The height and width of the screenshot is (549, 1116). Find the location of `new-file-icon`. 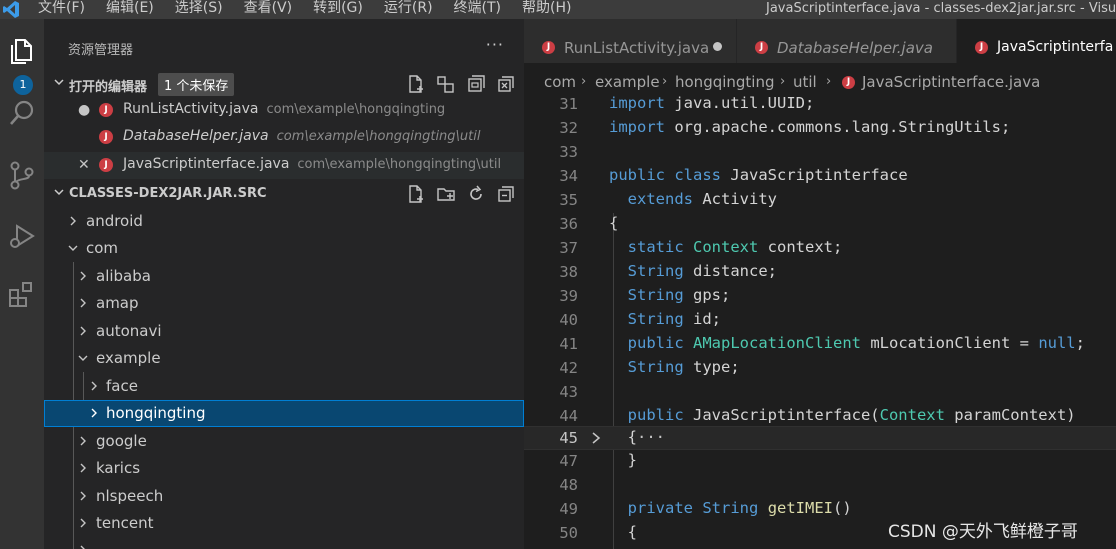

new-file-icon is located at coordinates (416, 194).